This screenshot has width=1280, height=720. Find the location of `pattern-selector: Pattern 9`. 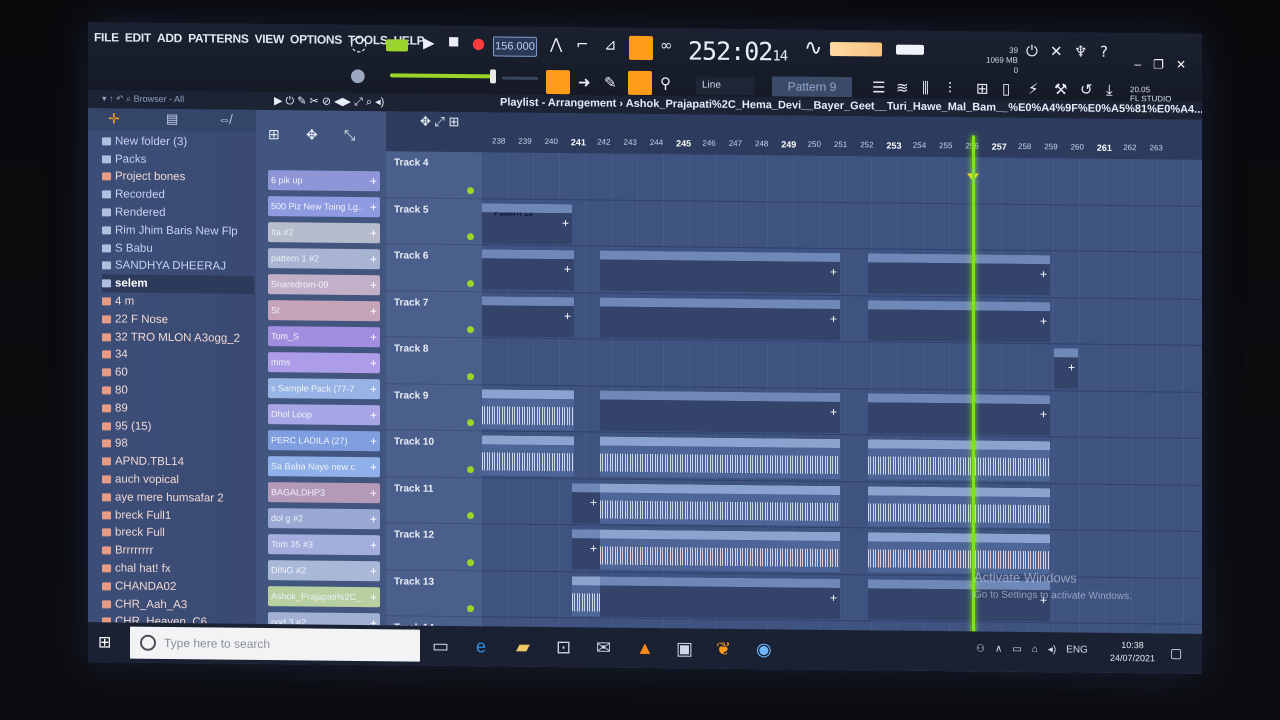

pattern-selector: Pattern 9 is located at coordinates (812, 87).